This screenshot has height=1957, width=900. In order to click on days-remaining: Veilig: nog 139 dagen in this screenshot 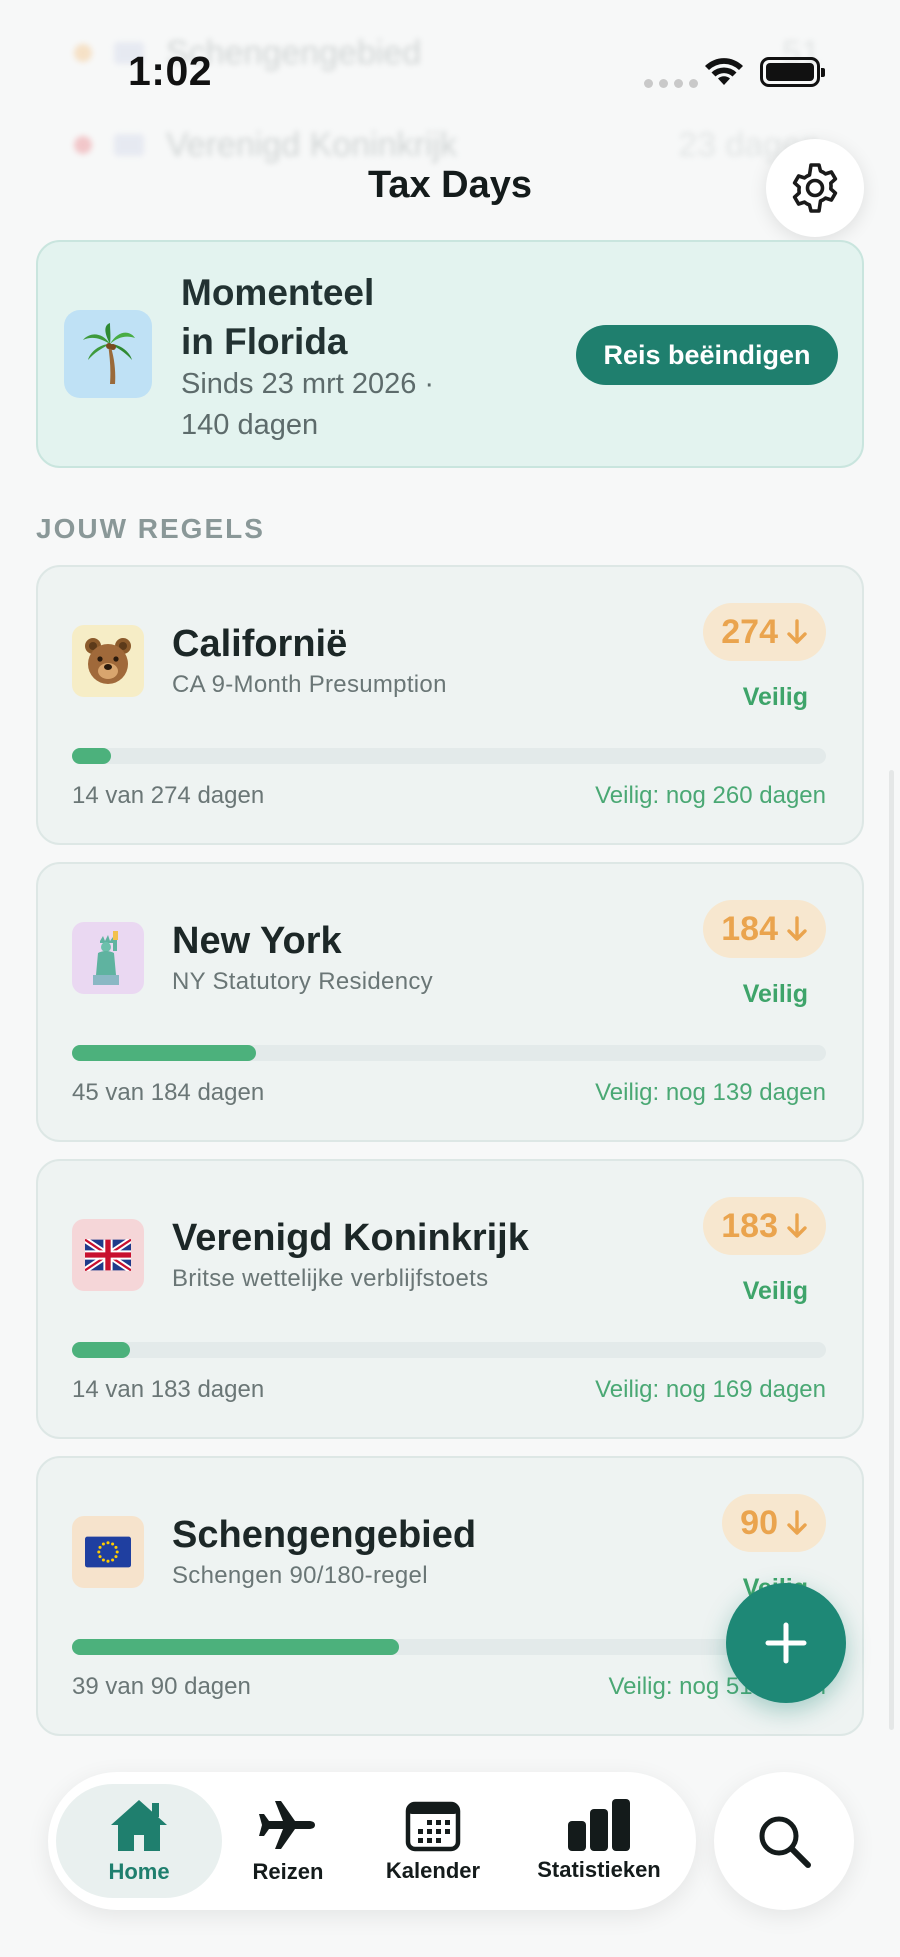, I will do `click(710, 1092)`.